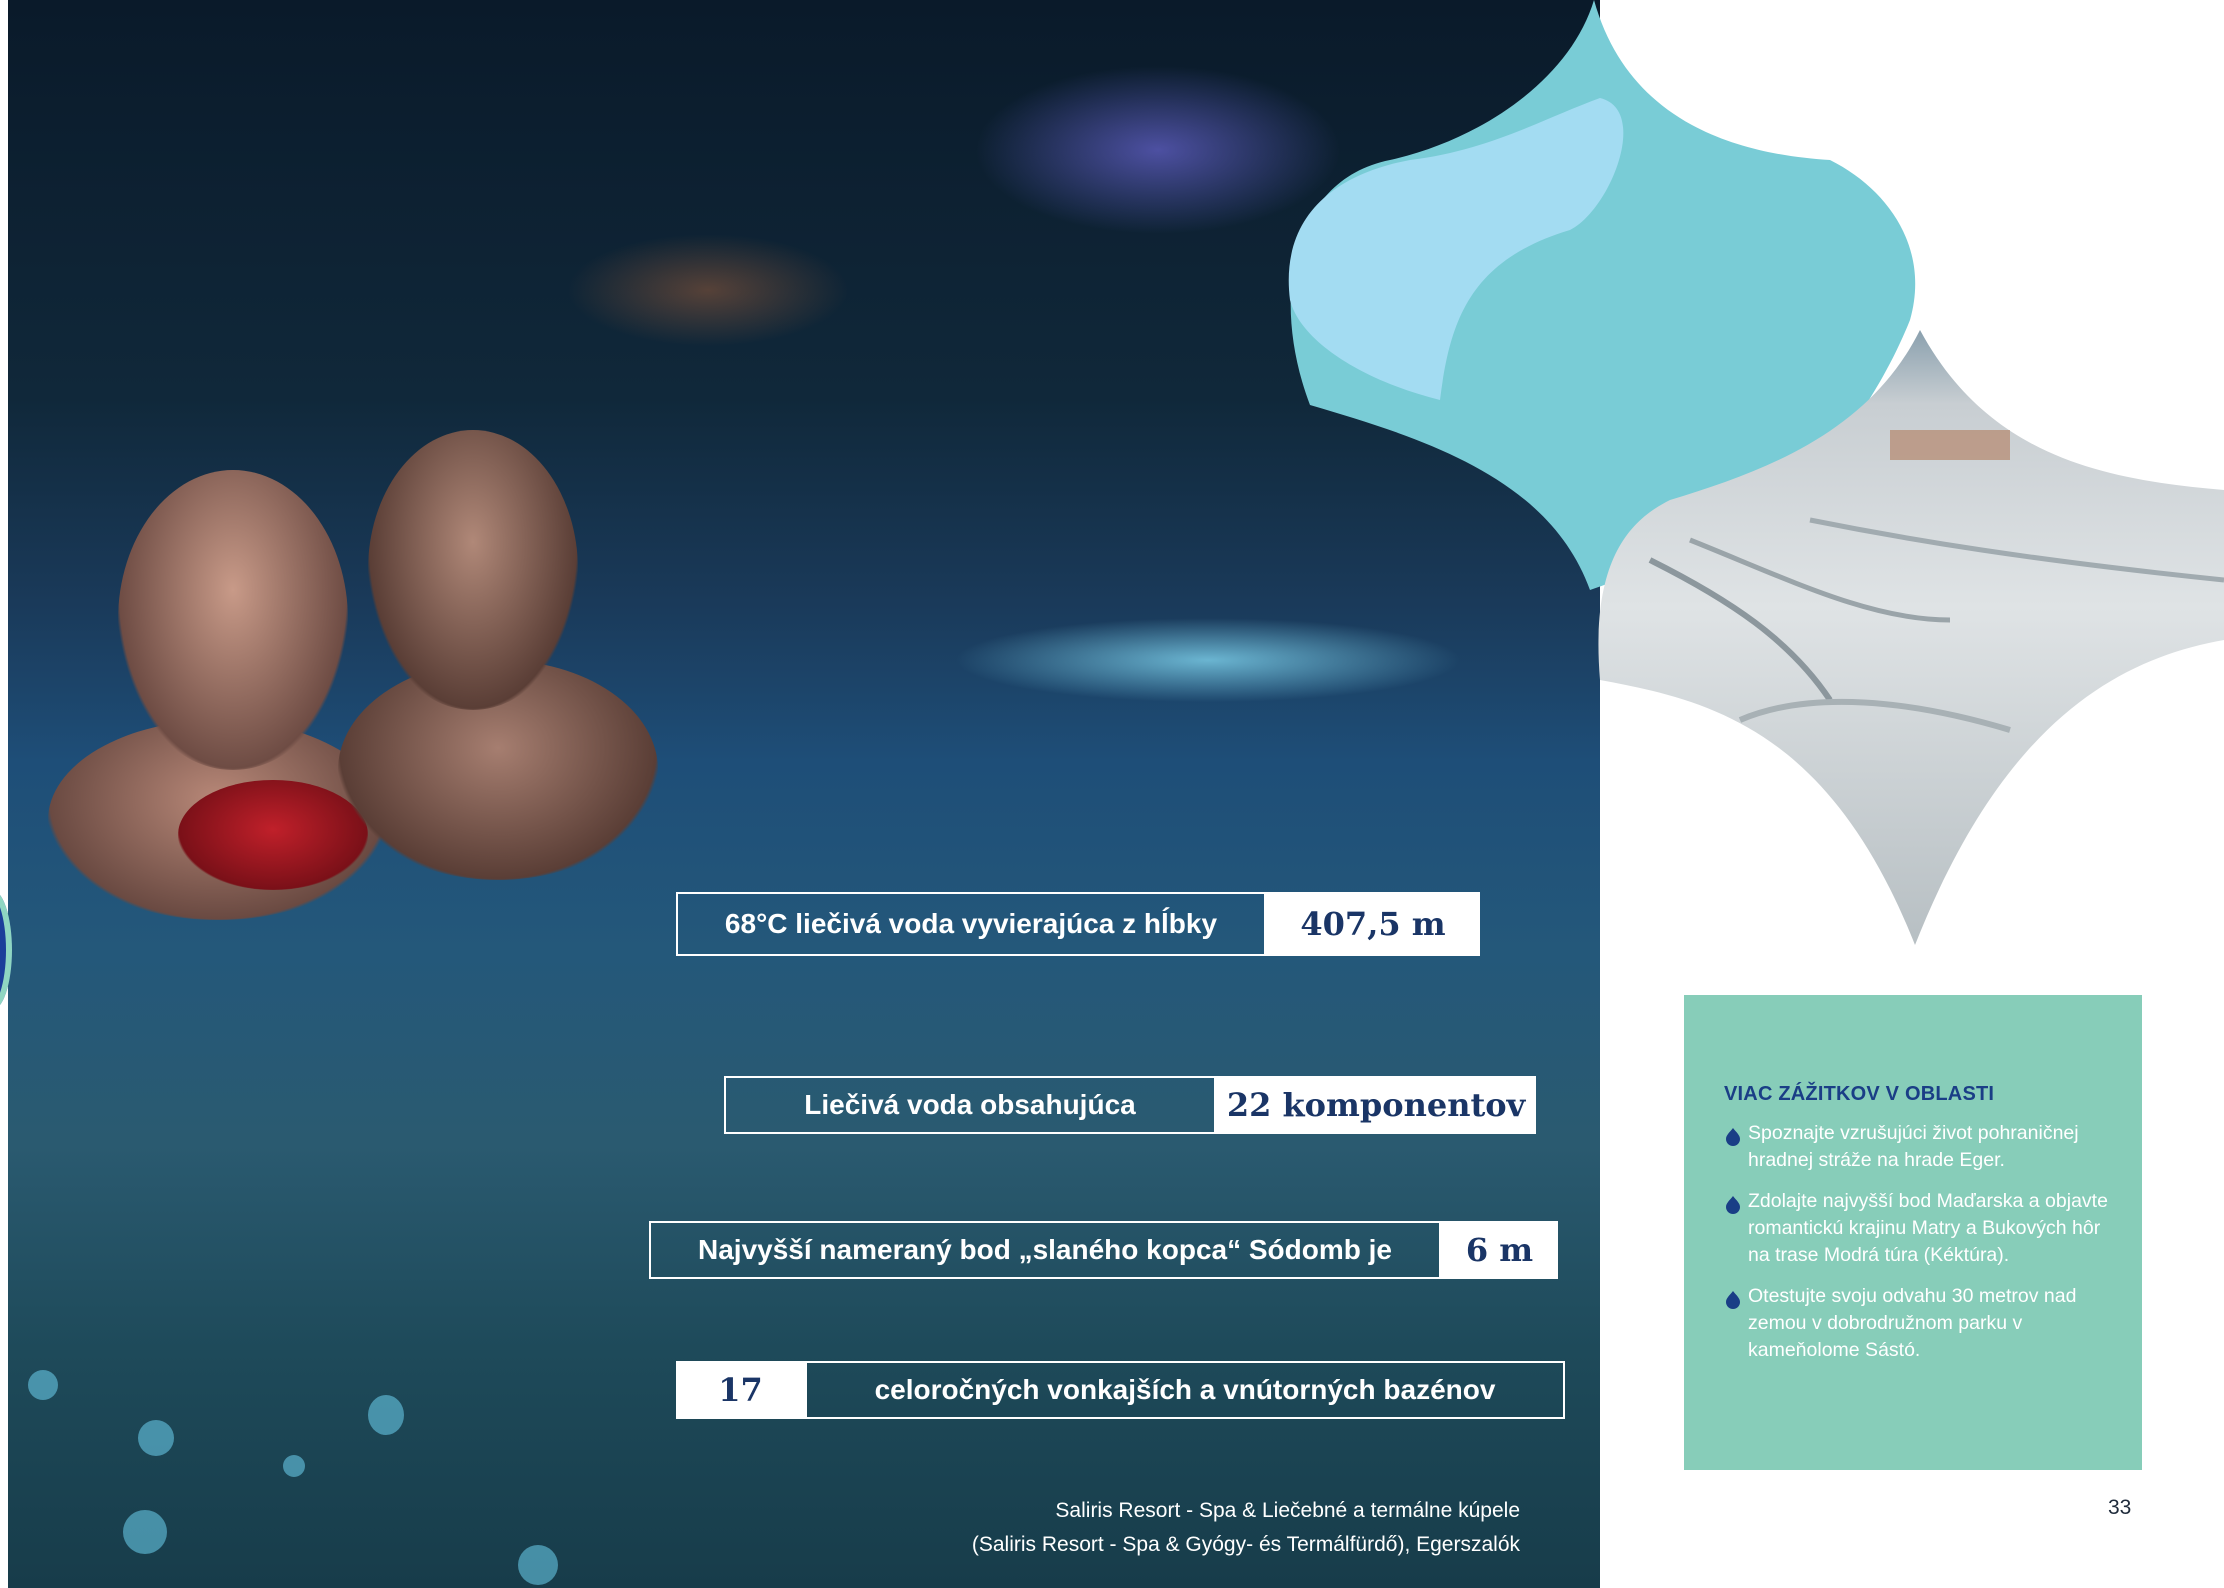 Image resolution: width=2224 pixels, height=1588 pixels. I want to click on stat-label: 68°C liečivá voda vyvierajúca z hĺbky, so click(971, 924).